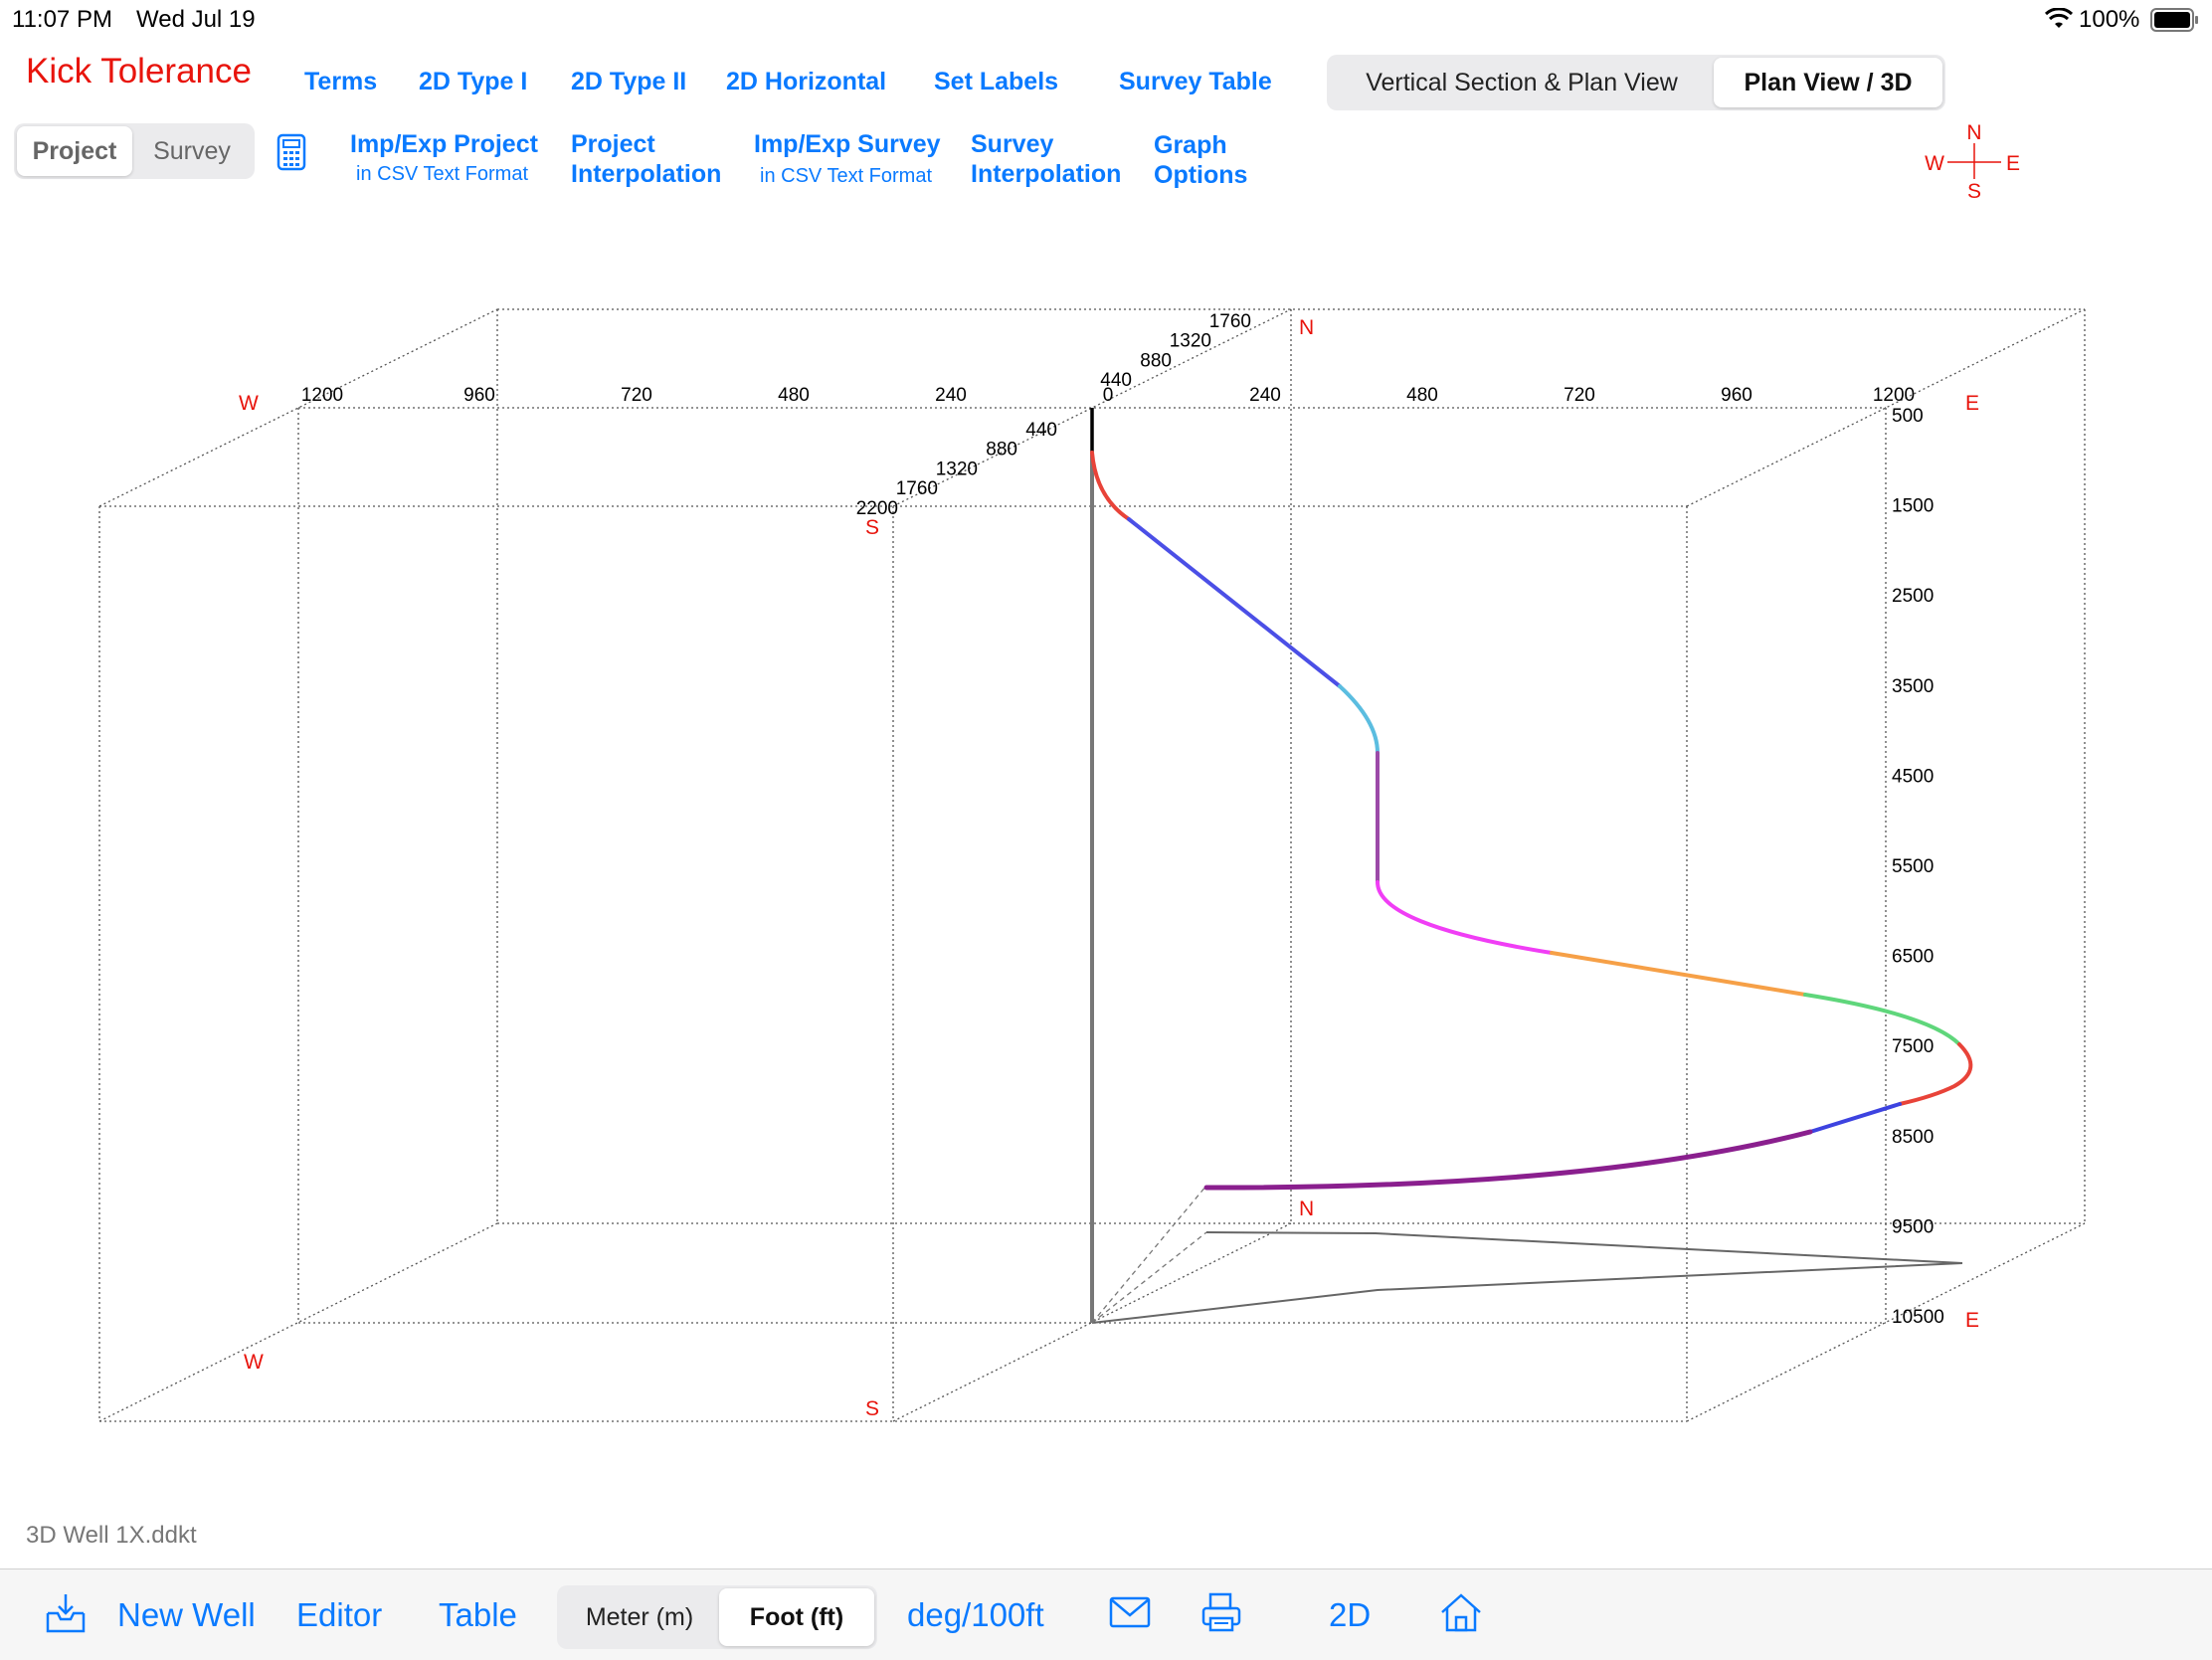  What do you see at coordinates (1913, 1137) in the screenshot?
I see `depth-tick-label: 8500` at bounding box center [1913, 1137].